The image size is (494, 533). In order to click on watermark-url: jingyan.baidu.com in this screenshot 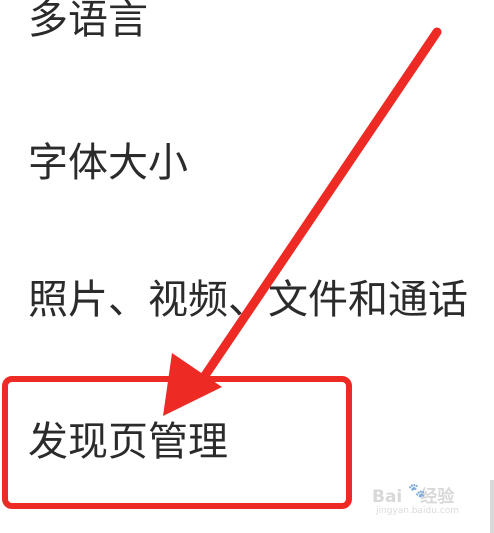, I will do `click(418, 511)`.